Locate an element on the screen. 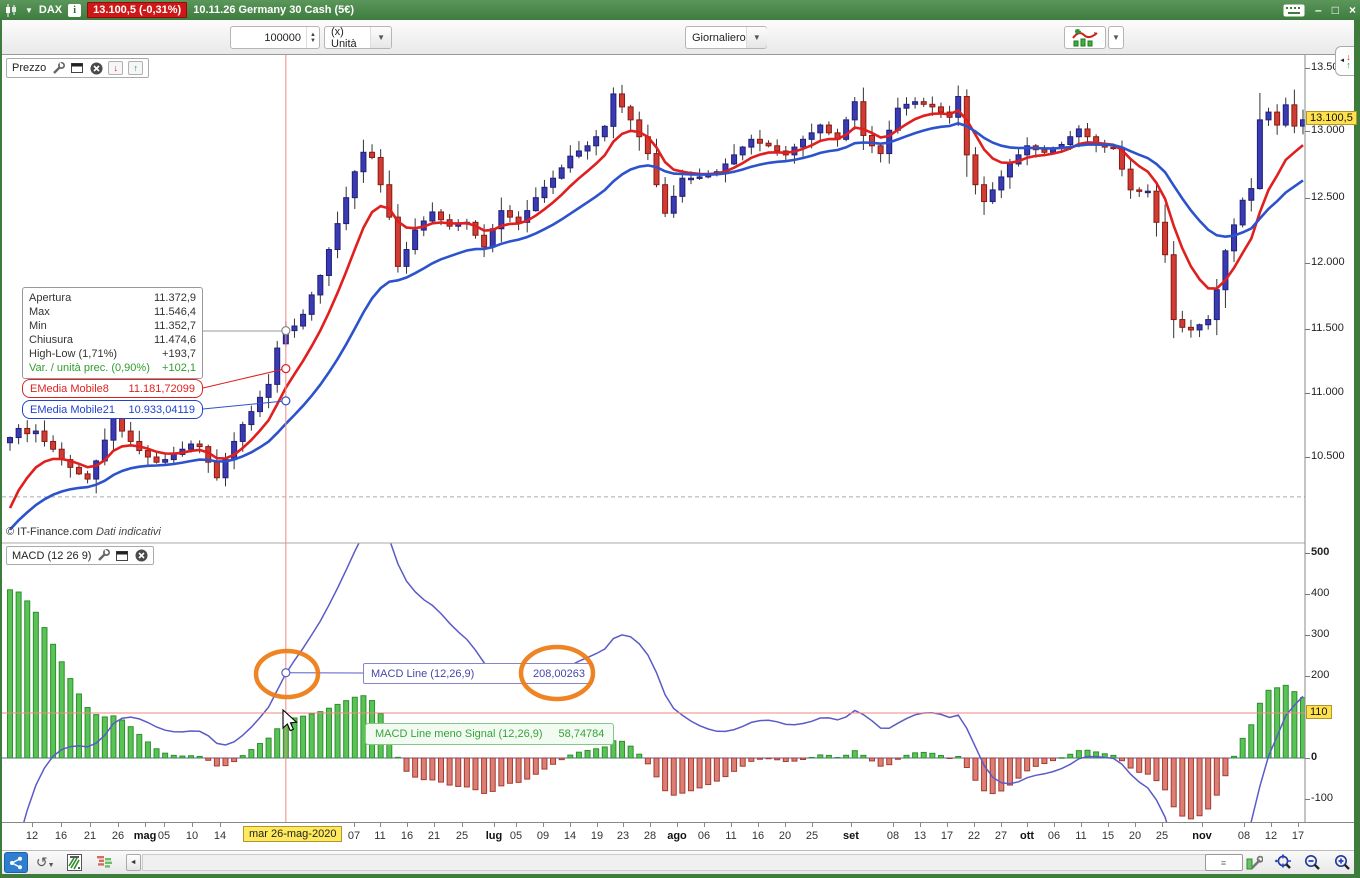 The image size is (1360, 878). scrollbar-thumb: ≡ is located at coordinates (1223, 862).